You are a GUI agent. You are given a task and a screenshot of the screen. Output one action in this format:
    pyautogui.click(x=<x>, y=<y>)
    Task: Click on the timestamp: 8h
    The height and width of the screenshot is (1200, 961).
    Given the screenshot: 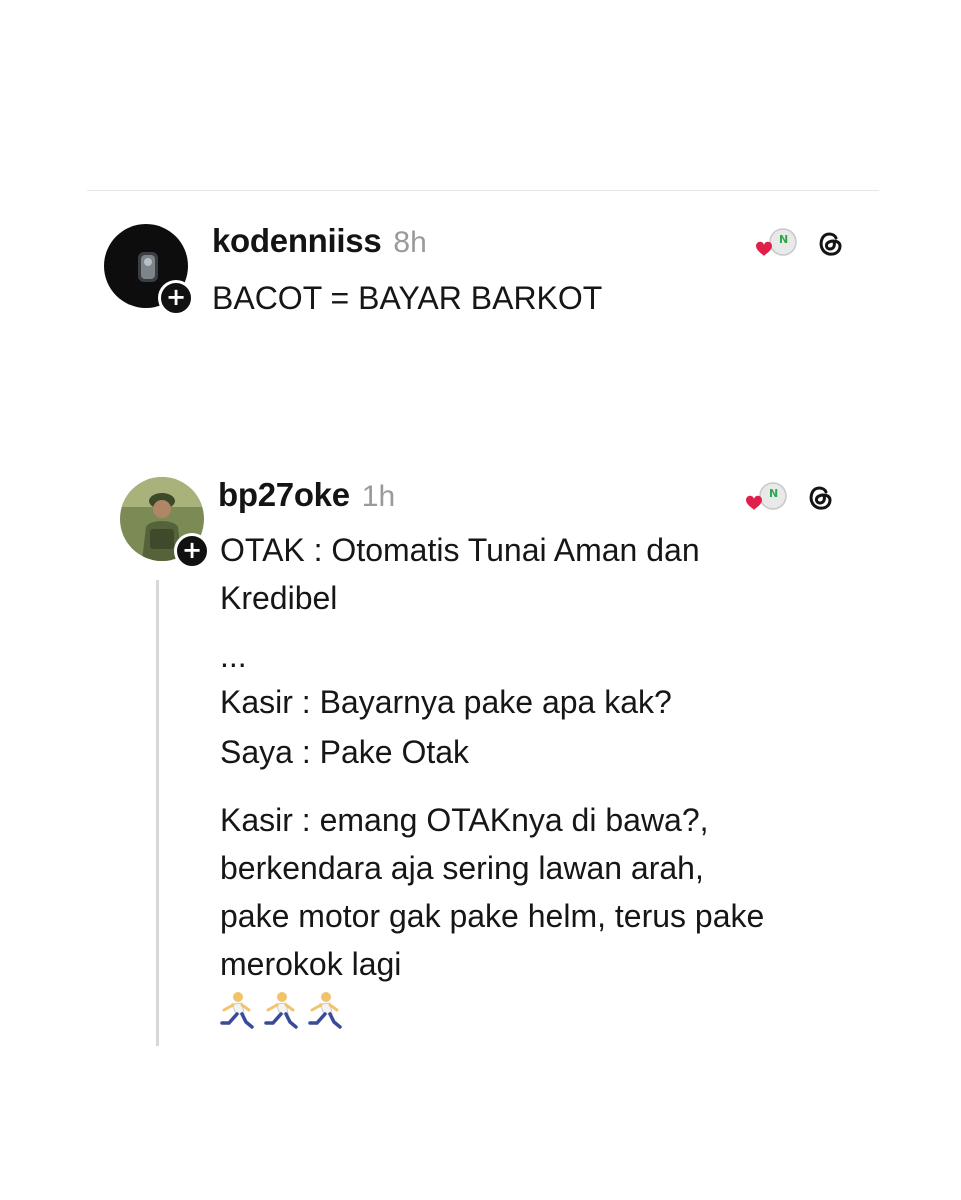 What is the action you would take?
    pyautogui.click(x=410, y=242)
    